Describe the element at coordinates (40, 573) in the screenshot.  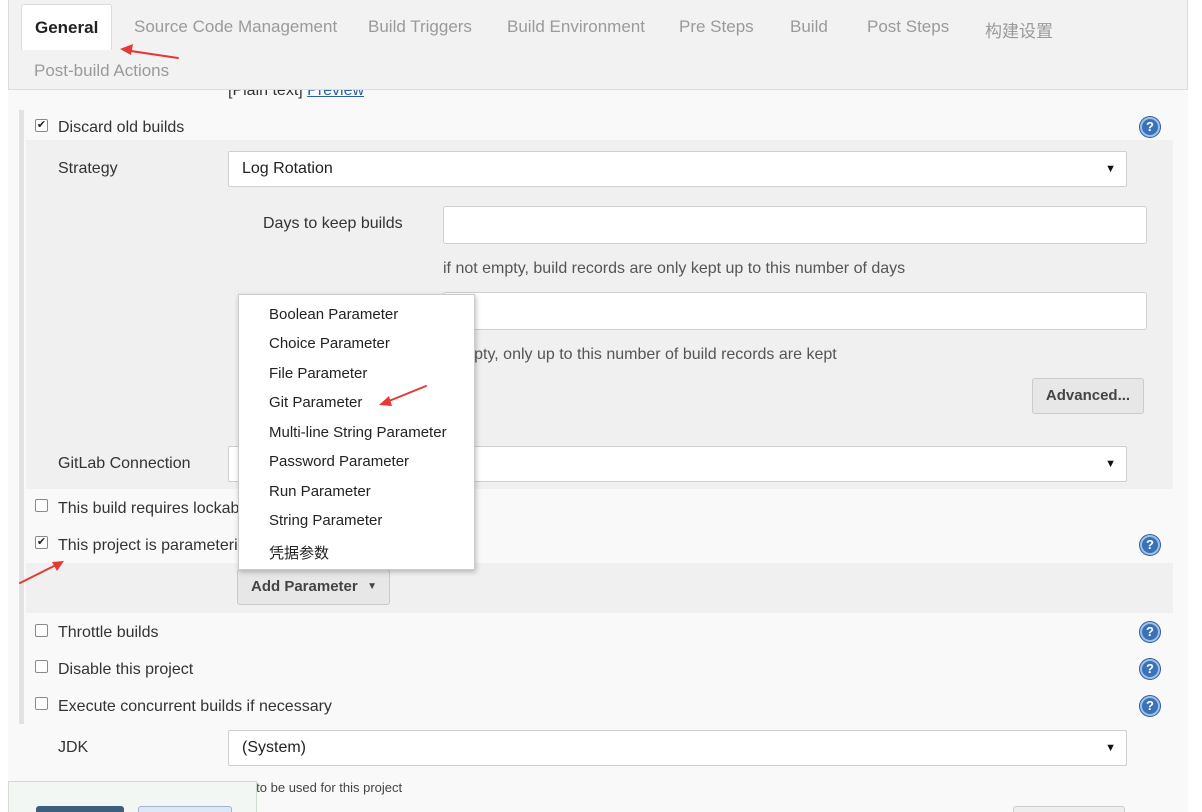
I see `annotation-arrow-parameterized` at that location.